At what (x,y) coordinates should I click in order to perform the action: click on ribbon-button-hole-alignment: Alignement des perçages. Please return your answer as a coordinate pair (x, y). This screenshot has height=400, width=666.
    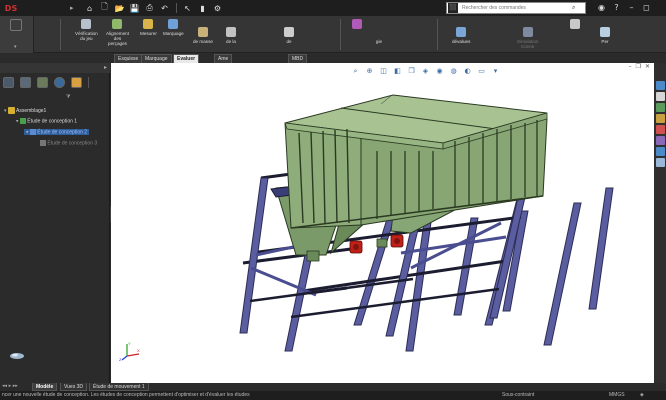
    Looking at the image, I should click on (117, 32).